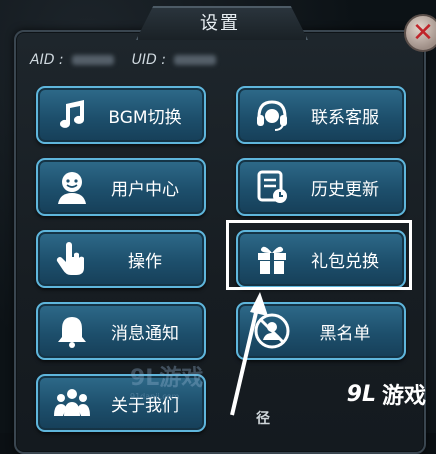 The height and width of the screenshot is (454, 436). Describe the element at coordinates (72, 403) in the screenshot. I see `users-group-icon` at that location.